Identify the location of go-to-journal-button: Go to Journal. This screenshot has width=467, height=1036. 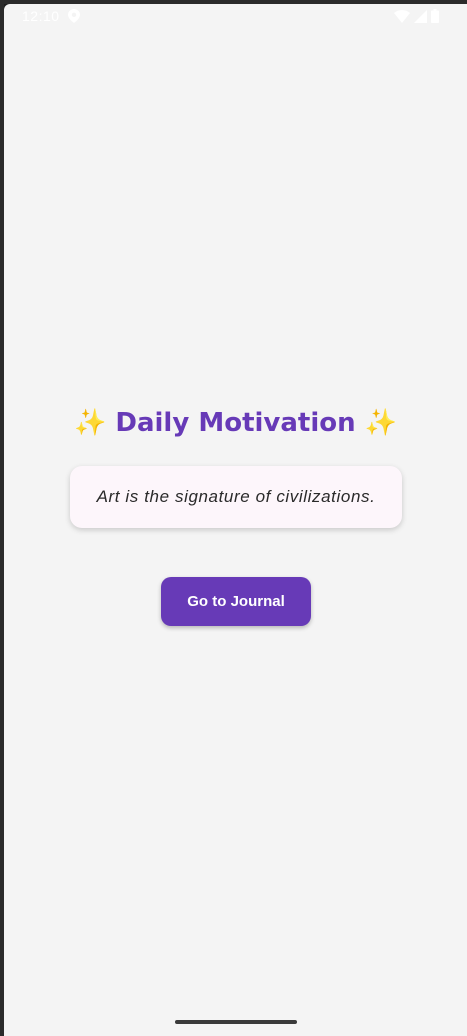
(236, 601).